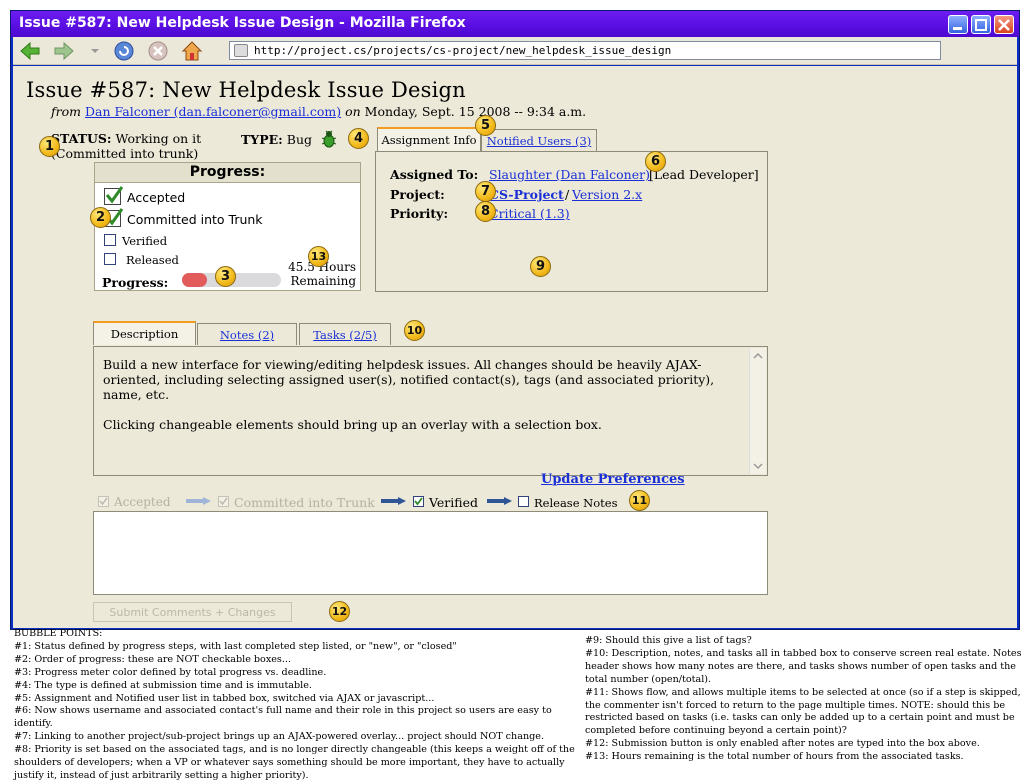 The height and width of the screenshot is (783, 1024). I want to click on tab-tasks: Tasks (2/5), so click(345, 334).